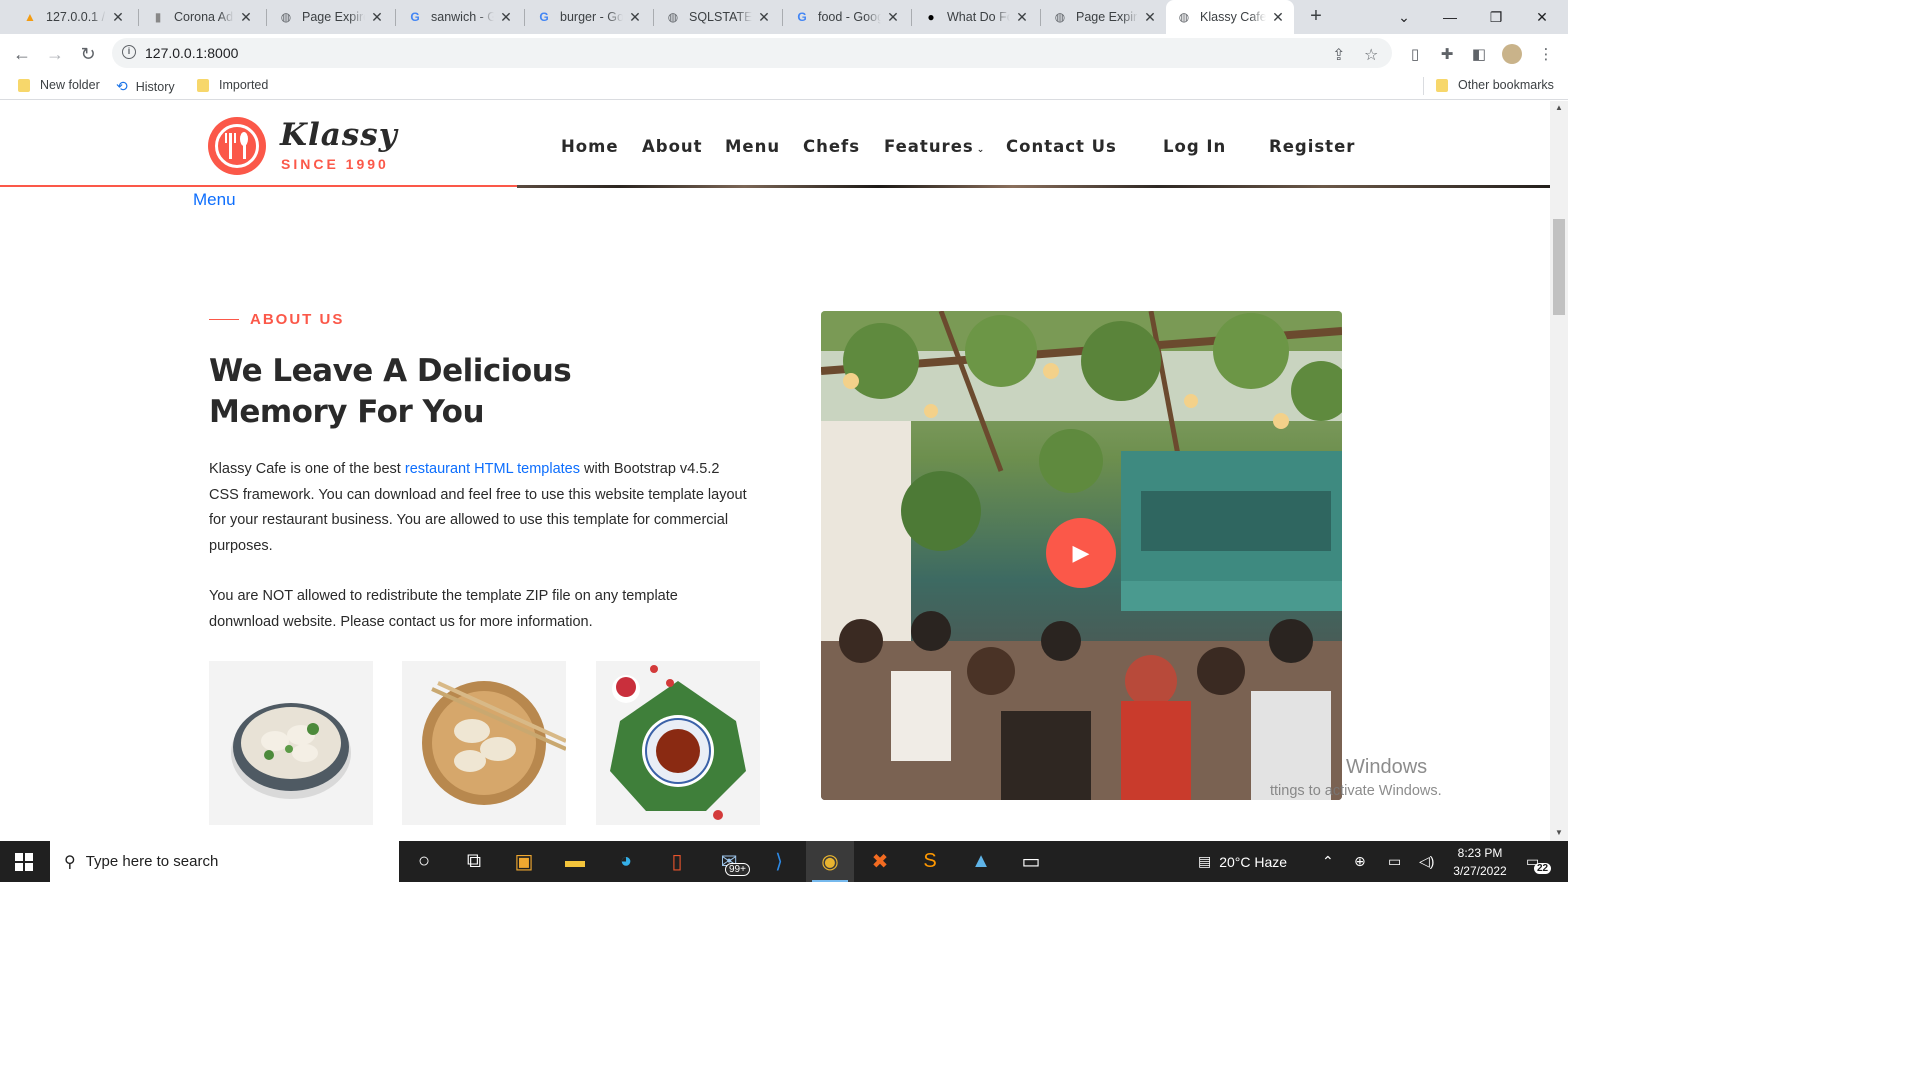 Image resolution: width=1920 pixels, height=1080 pixels. I want to click on tab-page-expired-2: ◍ Page Expired ✕, so click(1104, 17).